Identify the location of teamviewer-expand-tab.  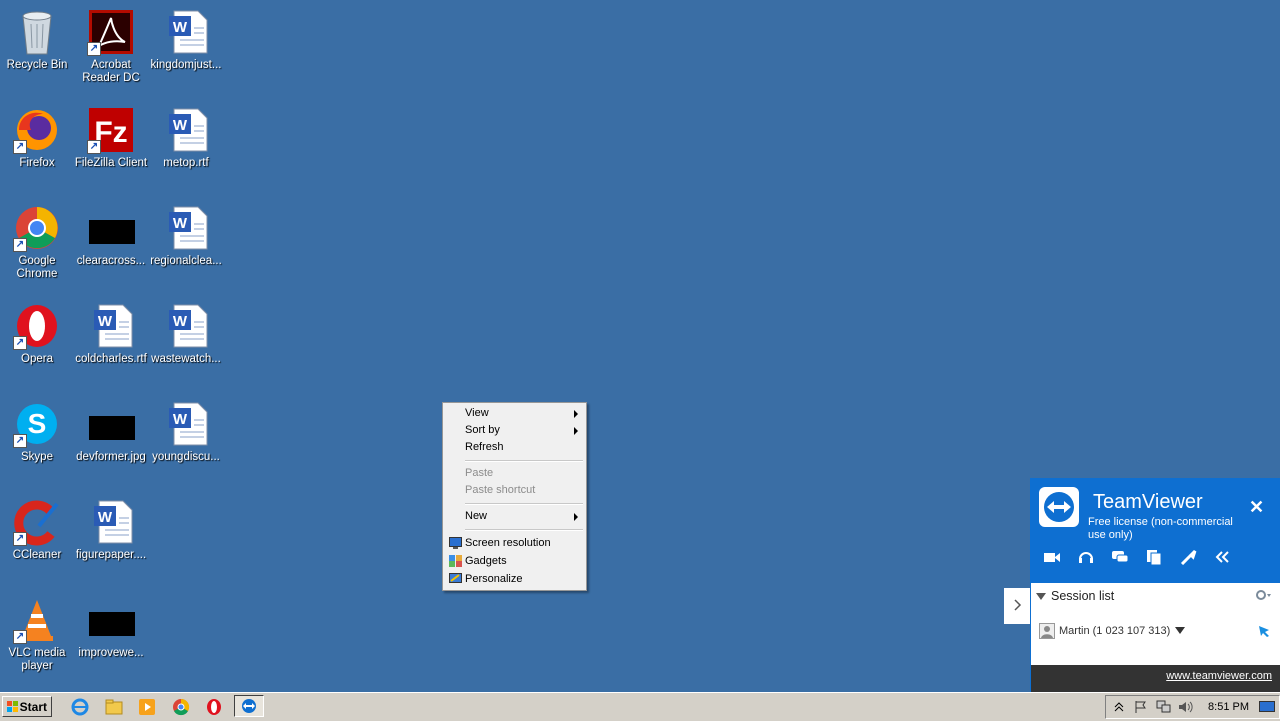
(1017, 606).